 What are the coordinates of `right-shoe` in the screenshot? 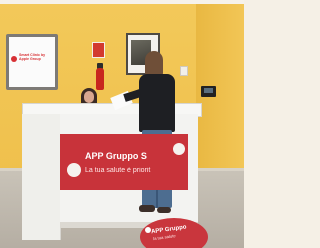 It's located at (164, 210).